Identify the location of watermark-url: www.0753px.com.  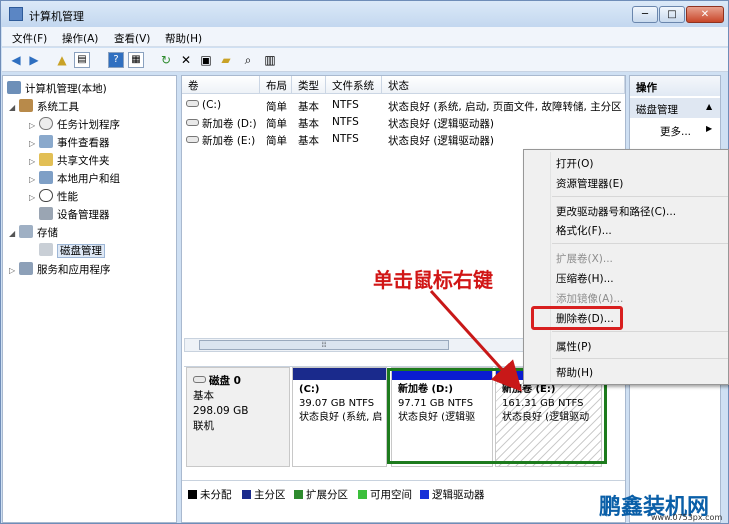
(687, 517).